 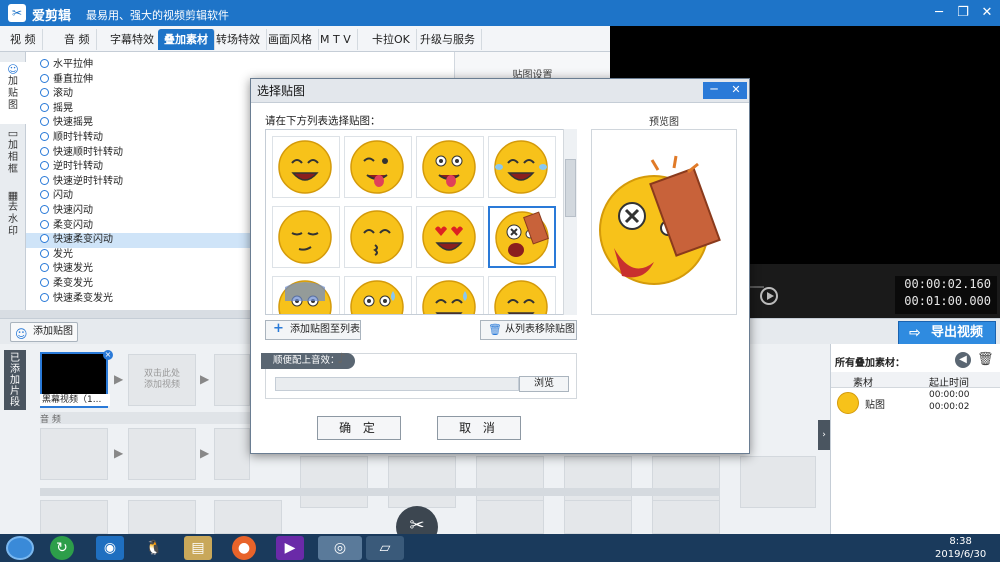 I want to click on tab-transition-effects: 转场特效, so click(x=238, y=39).